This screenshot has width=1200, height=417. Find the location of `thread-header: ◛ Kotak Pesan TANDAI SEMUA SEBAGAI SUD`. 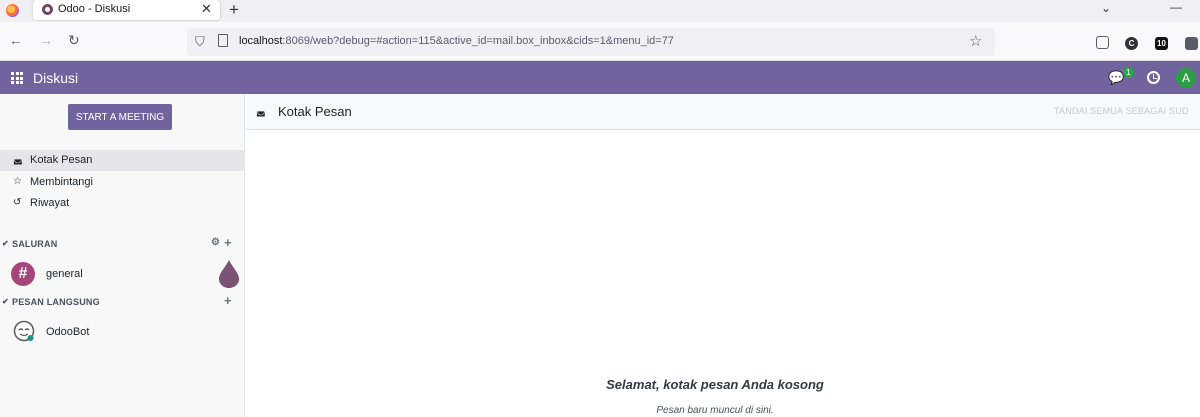

thread-header: ◛ Kotak Pesan TANDAI SEMUA SEBAGAI SUD is located at coordinates (723, 112).